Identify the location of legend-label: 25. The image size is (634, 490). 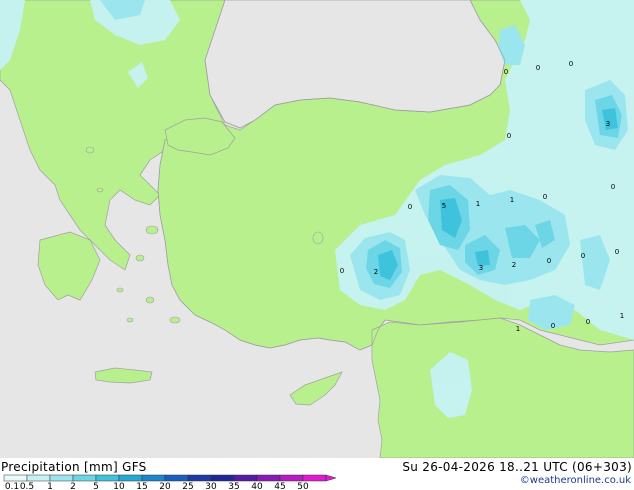
(187, 486).